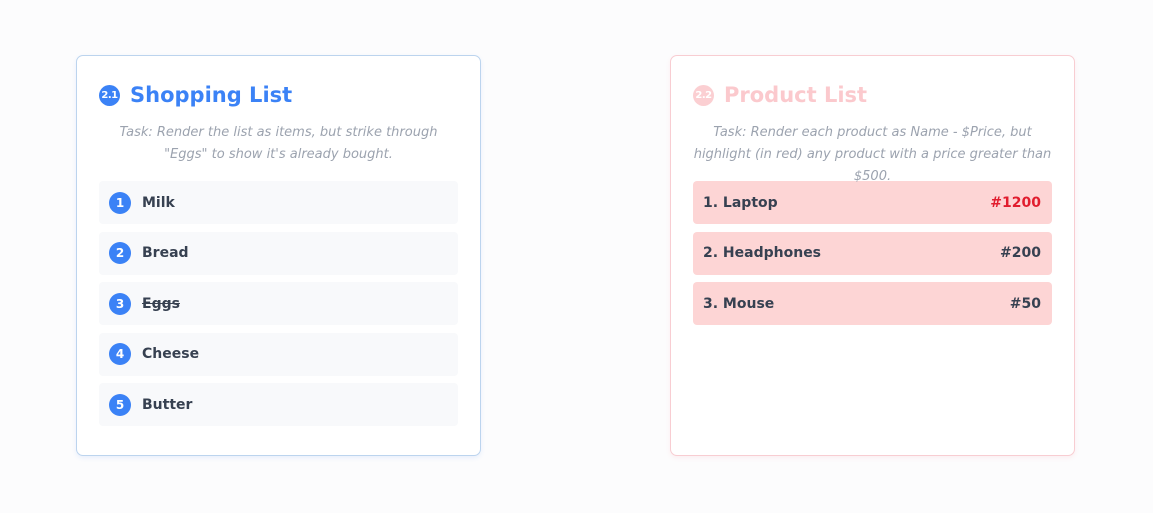 The height and width of the screenshot is (513, 1153). Describe the element at coordinates (278, 404) in the screenshot. I see `list-item: 5 Butter` at that location.